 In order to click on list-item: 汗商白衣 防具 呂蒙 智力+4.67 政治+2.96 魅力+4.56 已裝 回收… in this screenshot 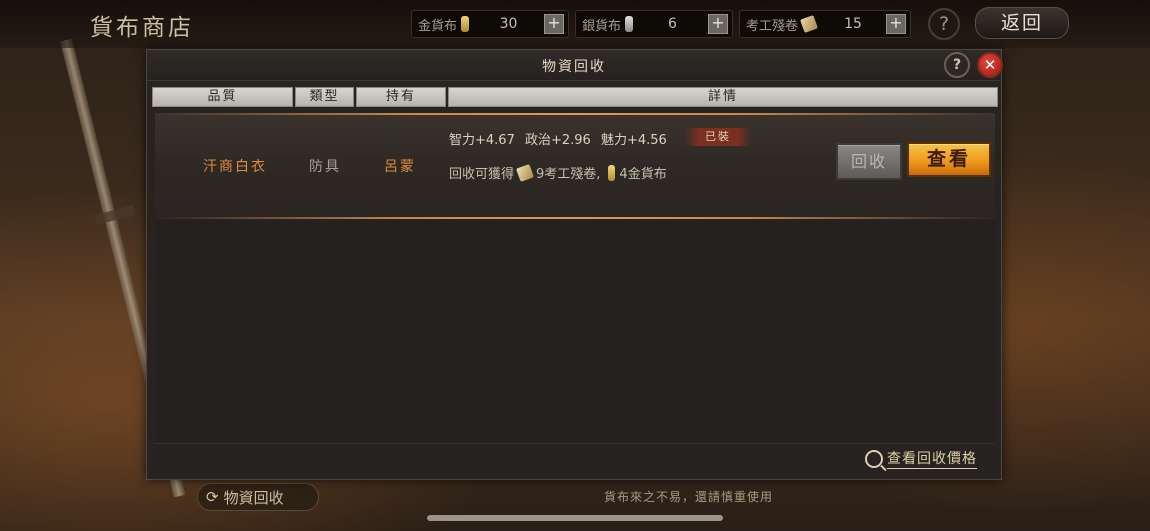, I will do `click(575, 166)`.